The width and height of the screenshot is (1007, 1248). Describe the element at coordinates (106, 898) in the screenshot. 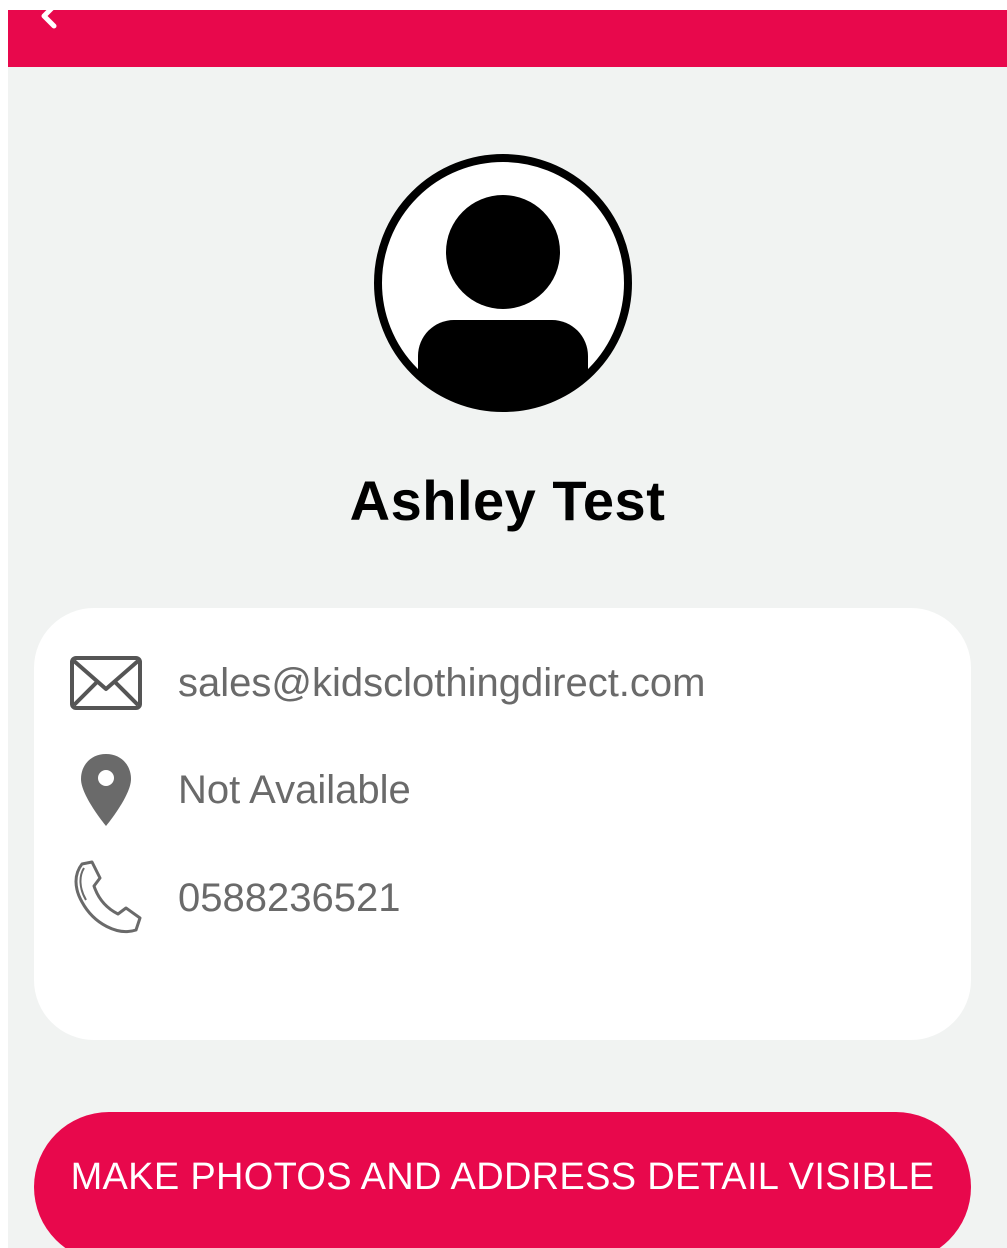

I see `phone-icon` at that location.